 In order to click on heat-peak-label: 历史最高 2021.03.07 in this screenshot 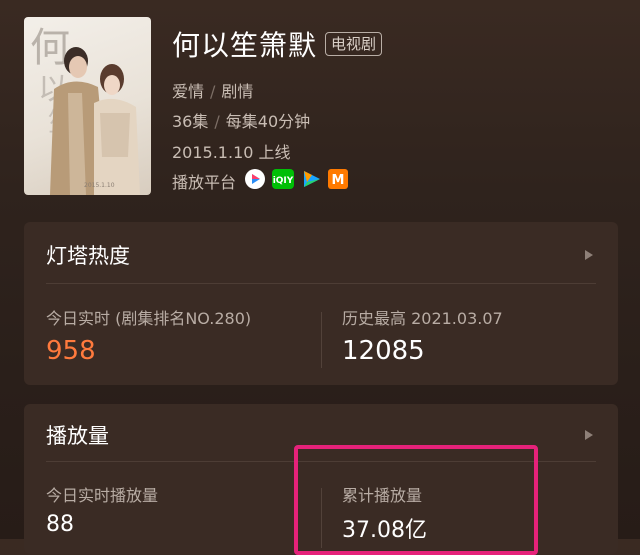, I will do `click(422, 318)`.